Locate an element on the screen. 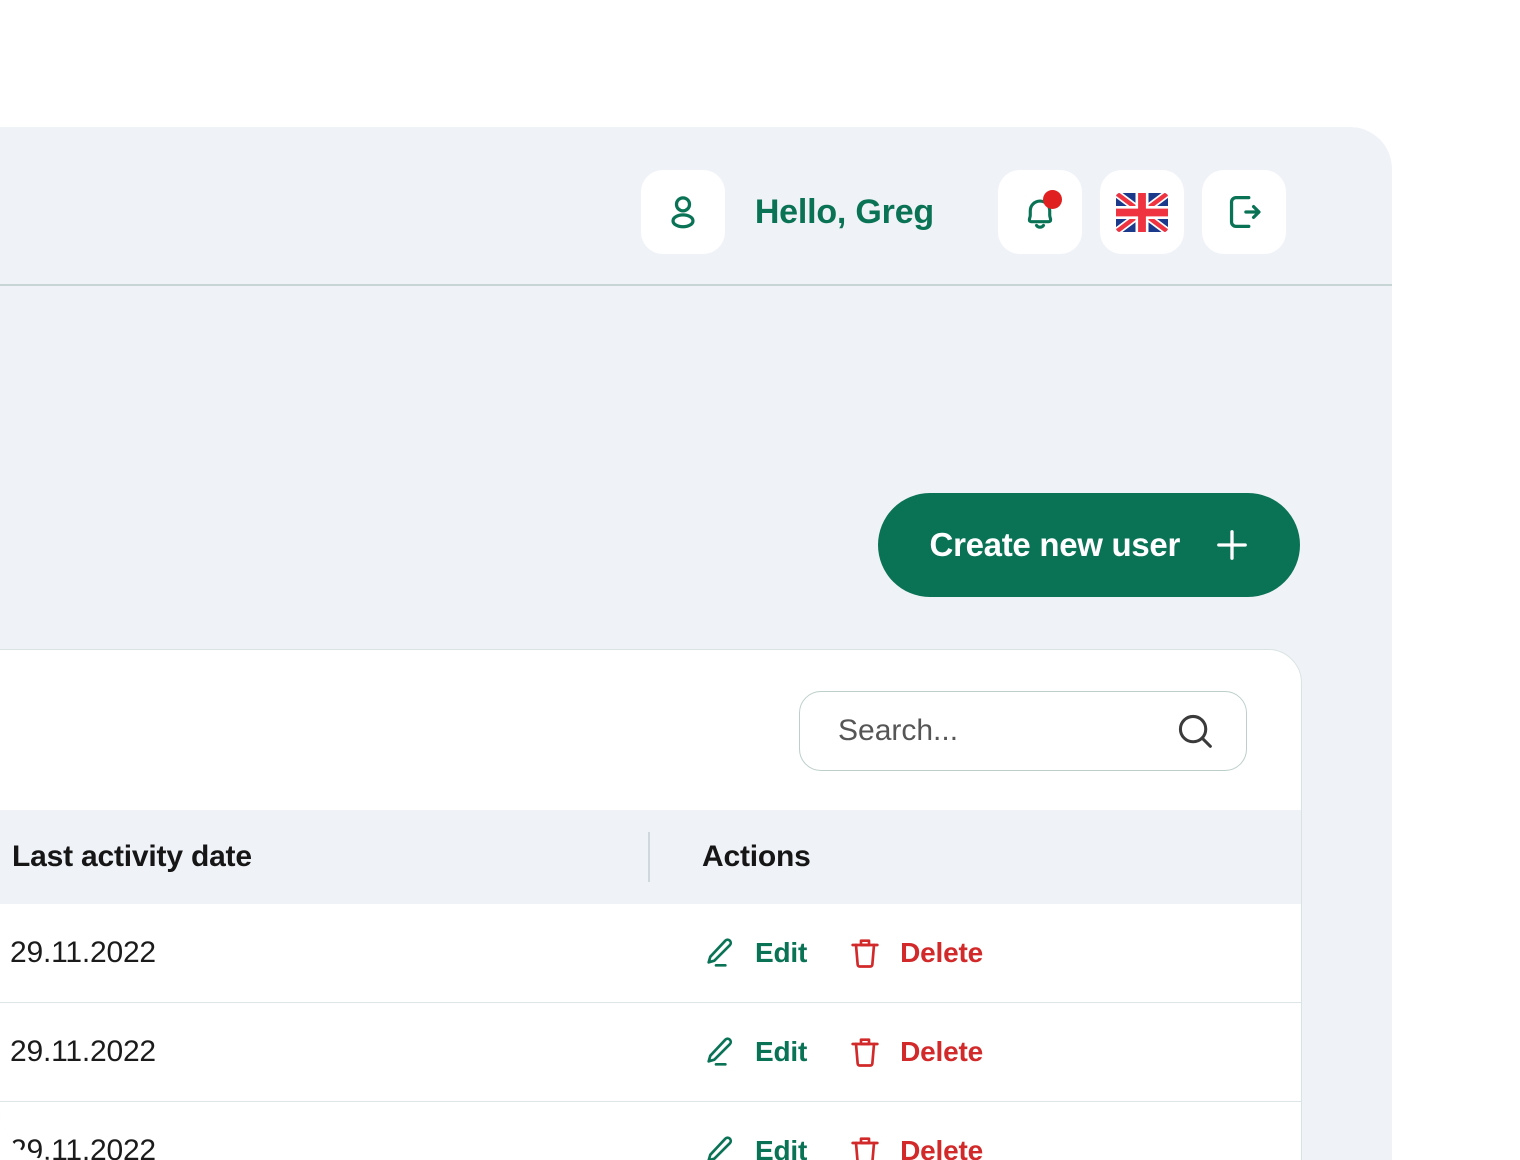 The width and height of the screenshot is (1520, 1160). create-new-user-label: Create new user is located at coordinates (1055, 544).